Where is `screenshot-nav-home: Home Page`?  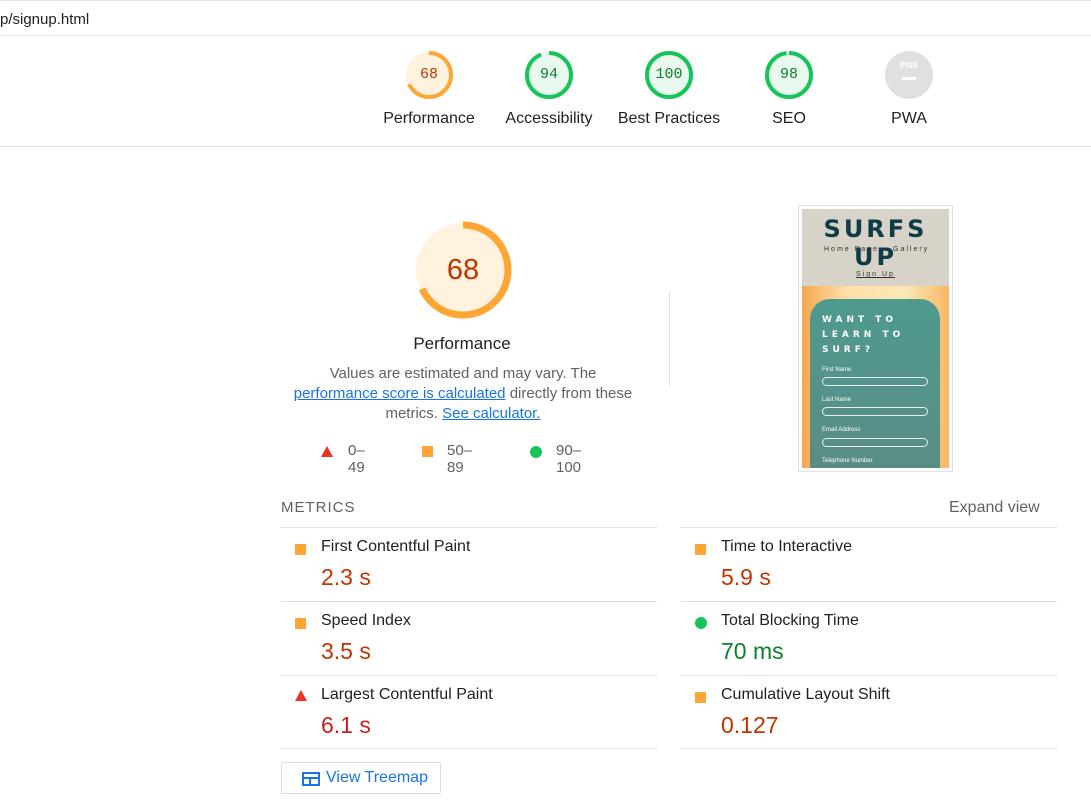
screenshot-nav-home: Home Page is located at coordinates (851, 249).